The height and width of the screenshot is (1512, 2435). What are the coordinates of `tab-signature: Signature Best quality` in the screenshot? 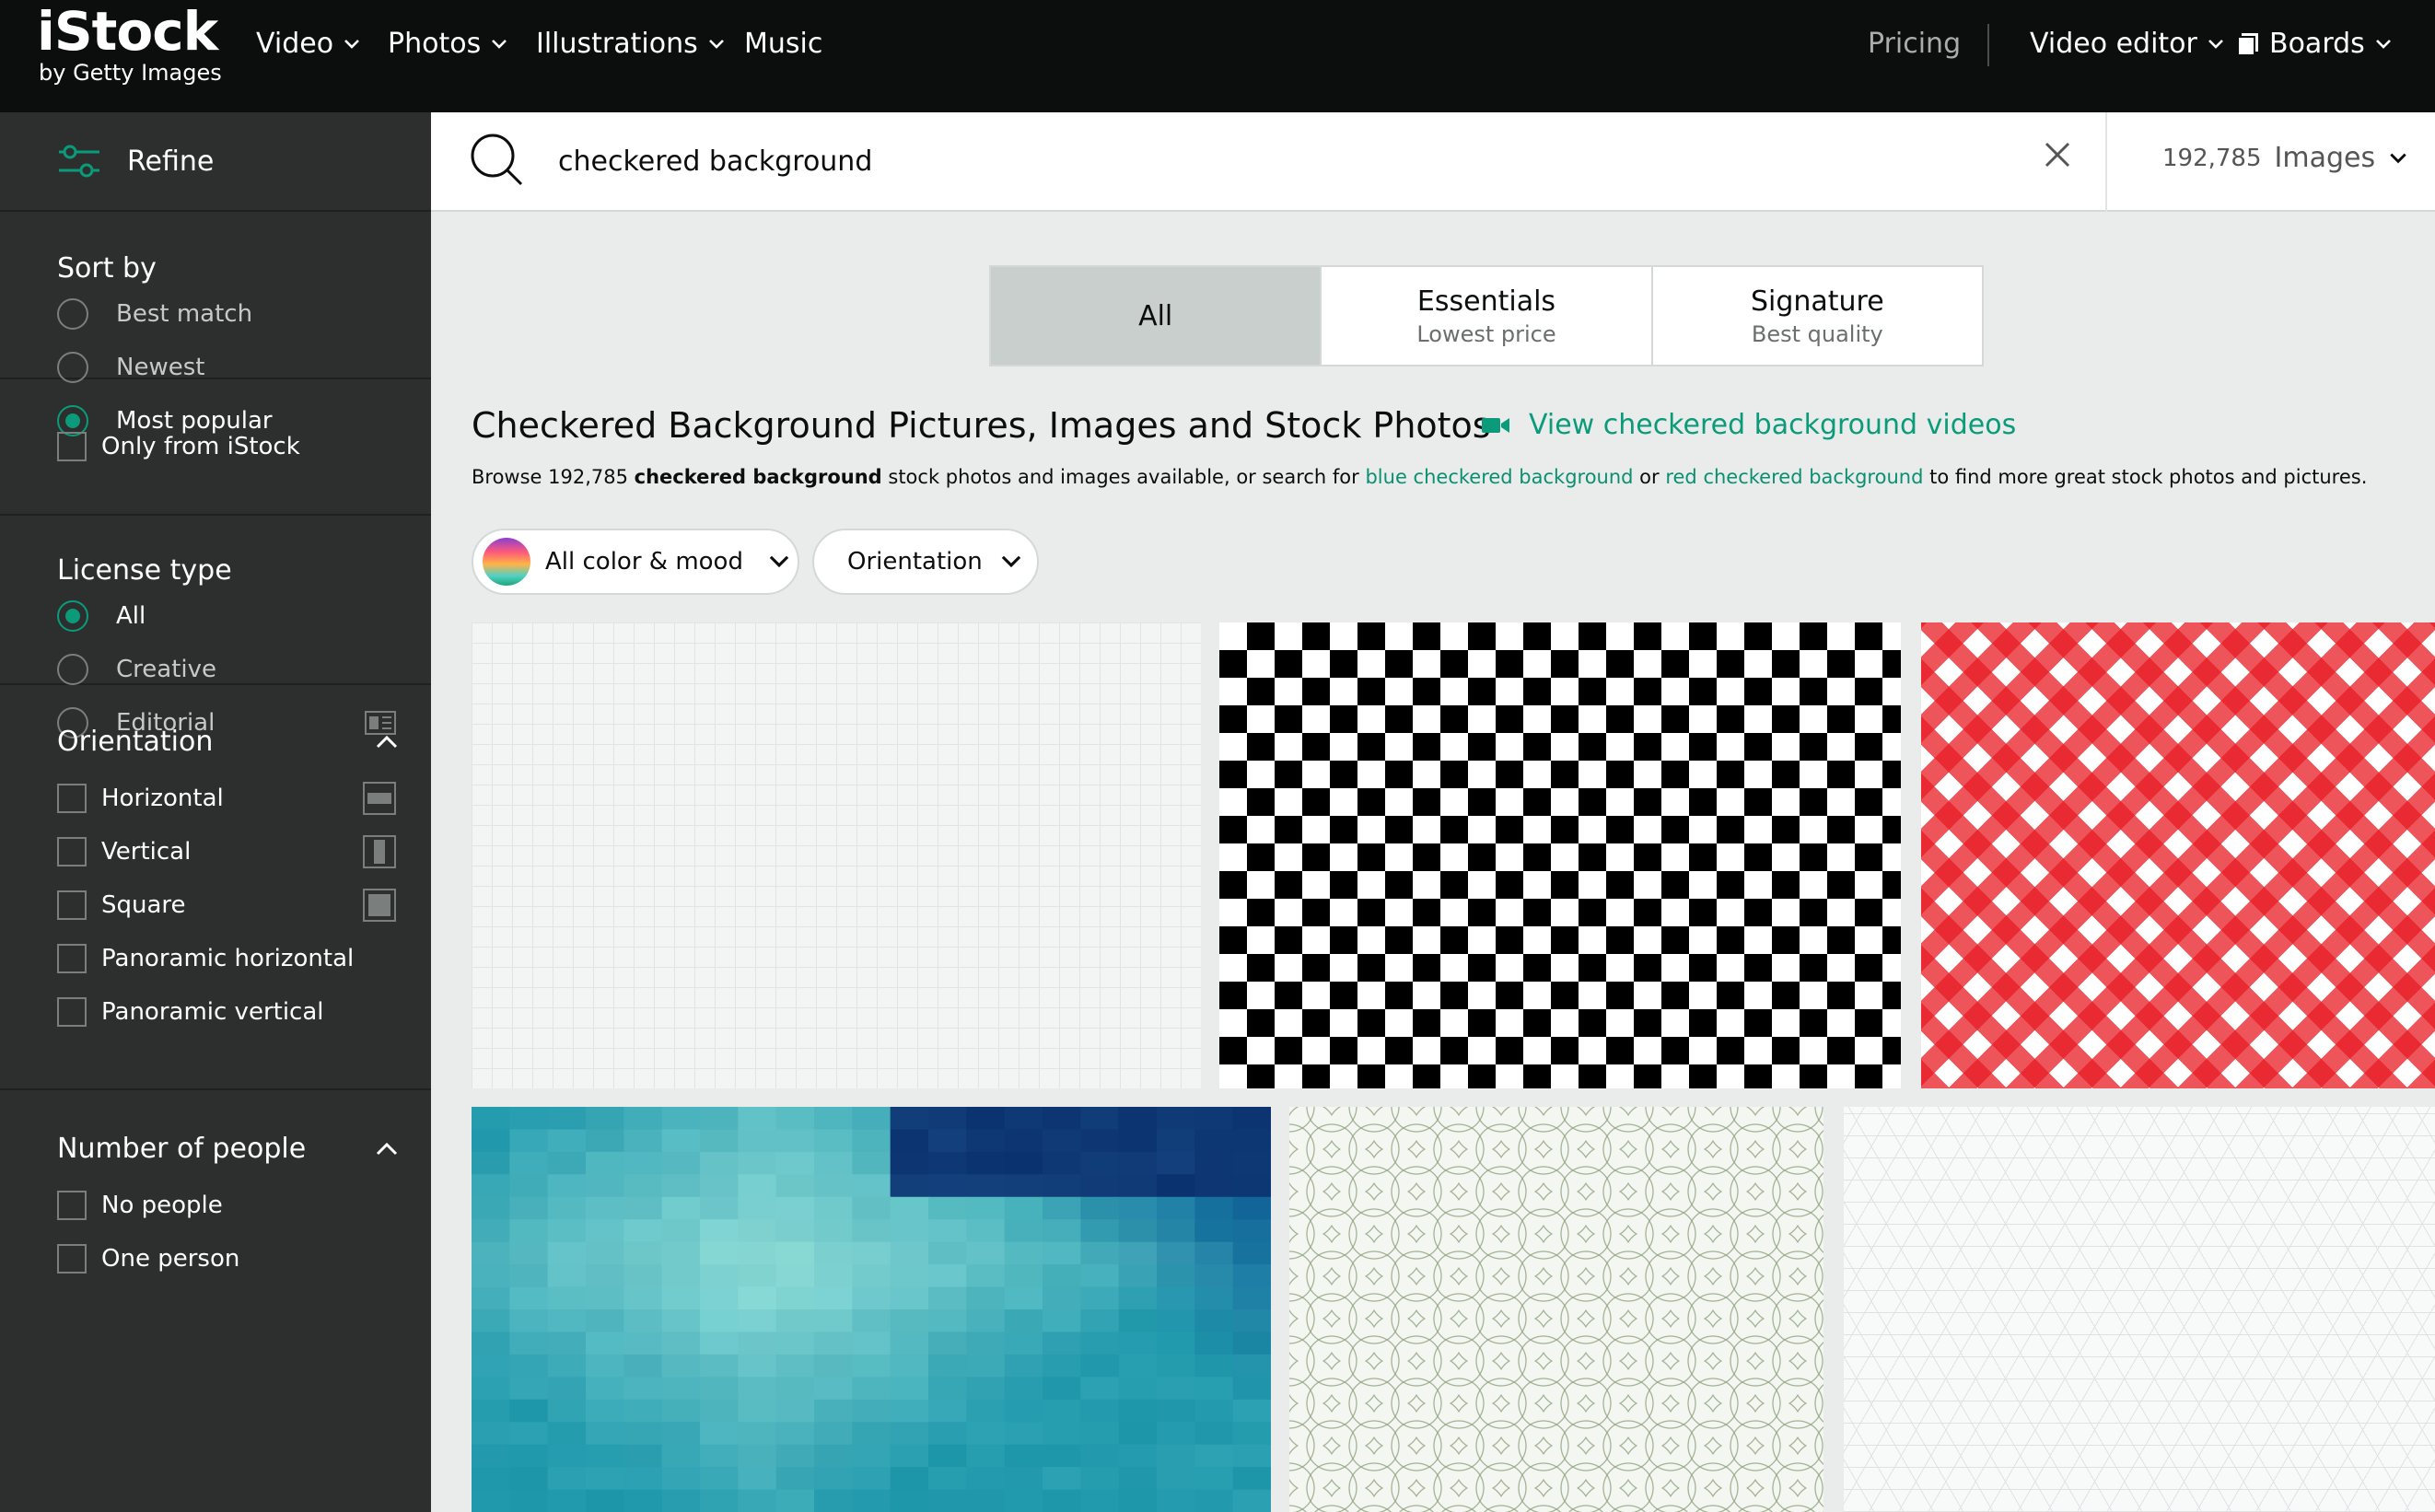 It's located at (1817, 316).